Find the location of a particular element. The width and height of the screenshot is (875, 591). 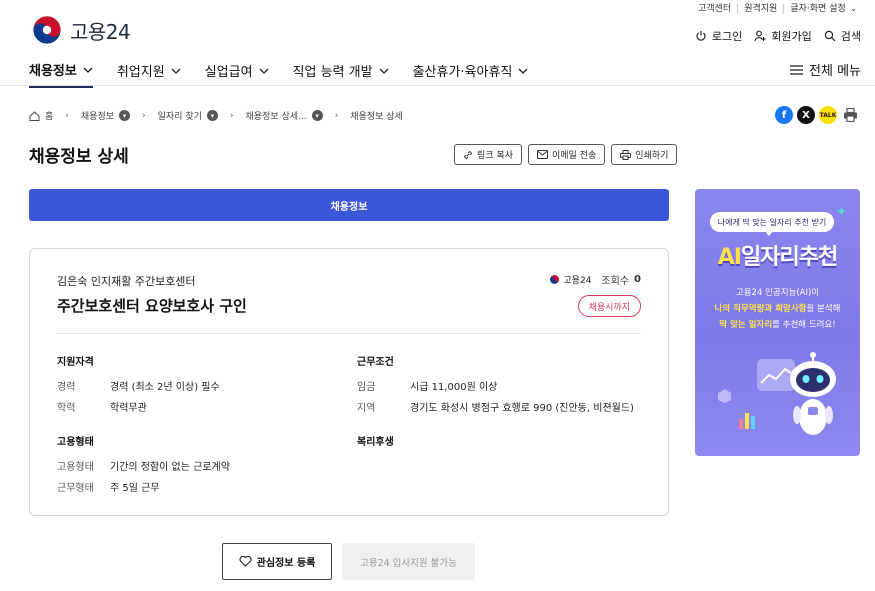

util-remote-support: 원격지원 is located at coordinates (761, 9).